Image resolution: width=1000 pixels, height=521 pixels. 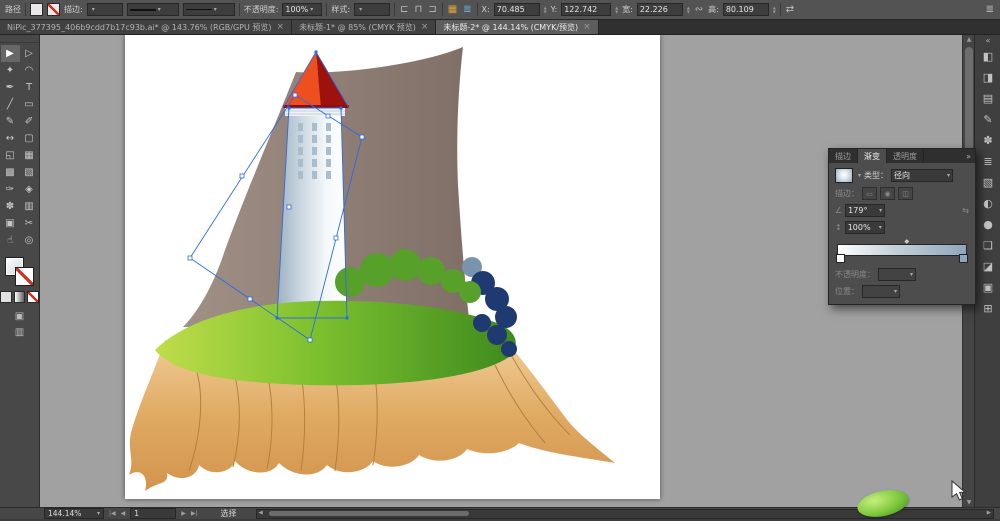 What do you see at coordinates (10, 240) in the screenshot?
I see `hand-tool: ☝` at bounding box center [10, 240].